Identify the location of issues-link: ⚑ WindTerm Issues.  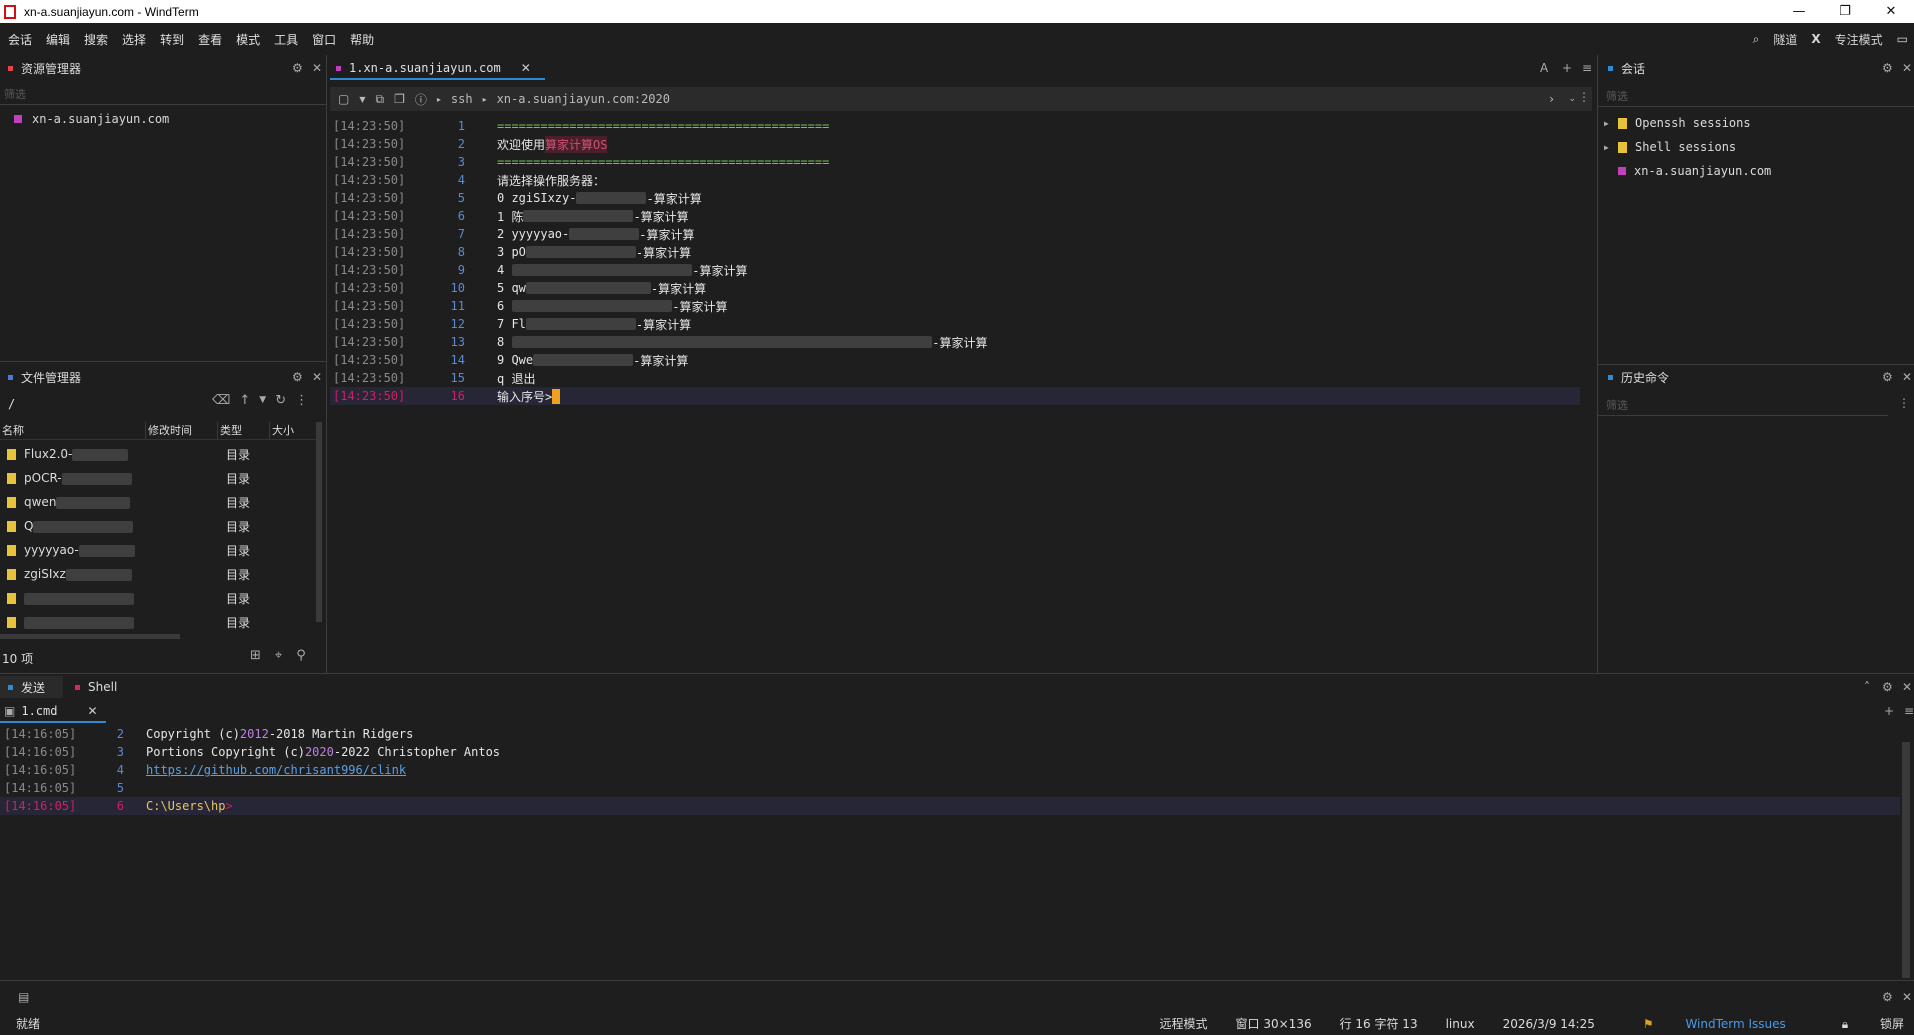
(1700, 1024).